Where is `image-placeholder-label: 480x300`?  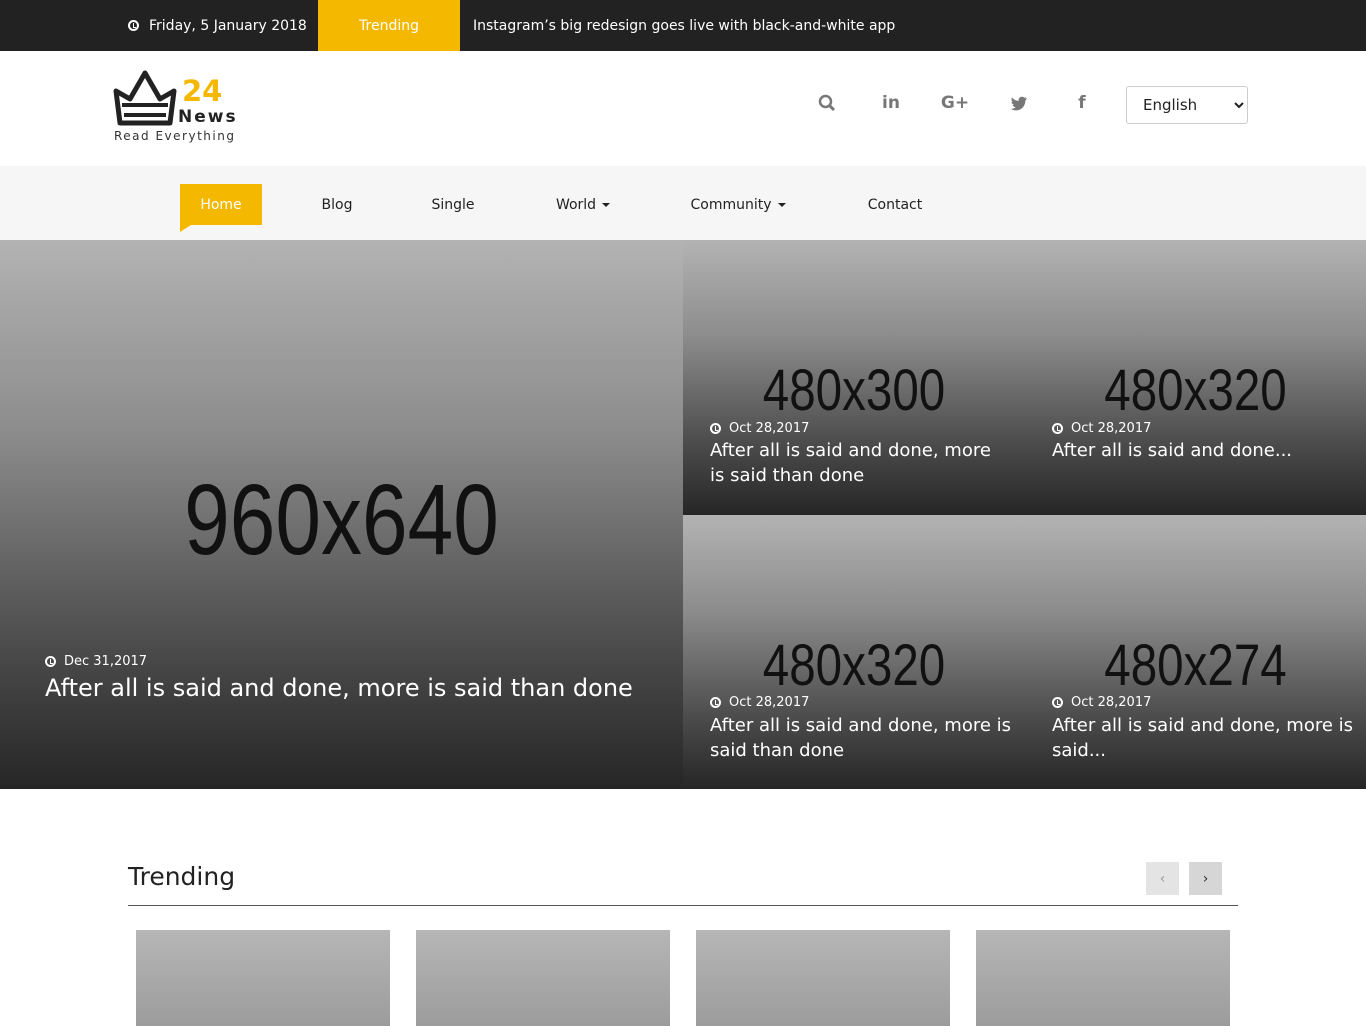
image-placeholder-label: 480x300 is located at coordinates (854, 390).